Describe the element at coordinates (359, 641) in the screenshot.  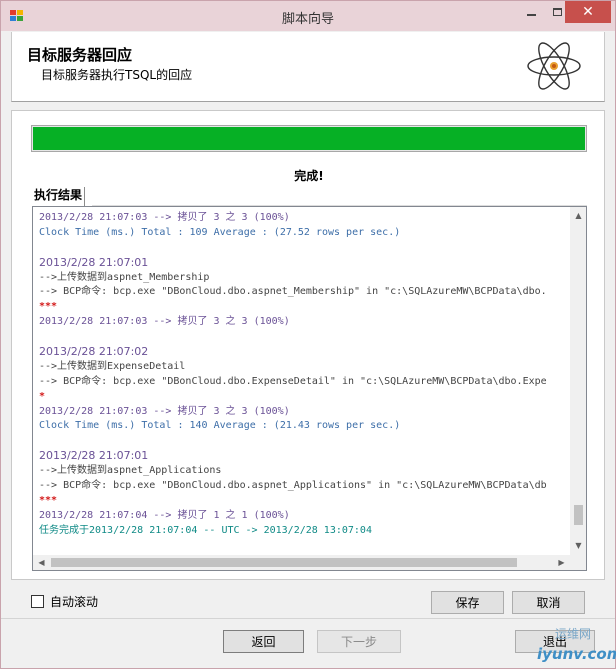
I see `next-button: 下一步` at that location.